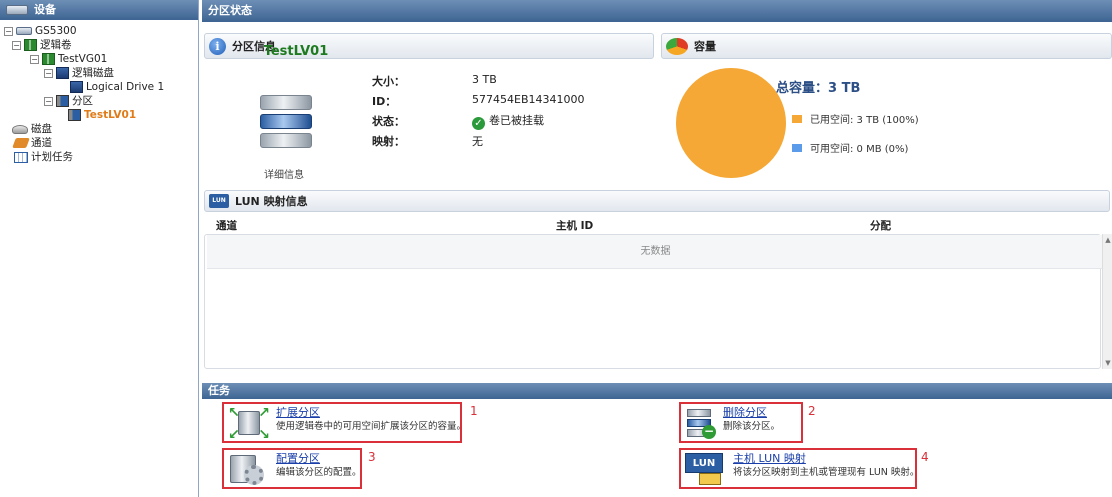 Image resolution: width=1112 pixels, height=497 pixels. I want to click on legend-used: 已用空间: 3 TB (100%), so click(855, 118).